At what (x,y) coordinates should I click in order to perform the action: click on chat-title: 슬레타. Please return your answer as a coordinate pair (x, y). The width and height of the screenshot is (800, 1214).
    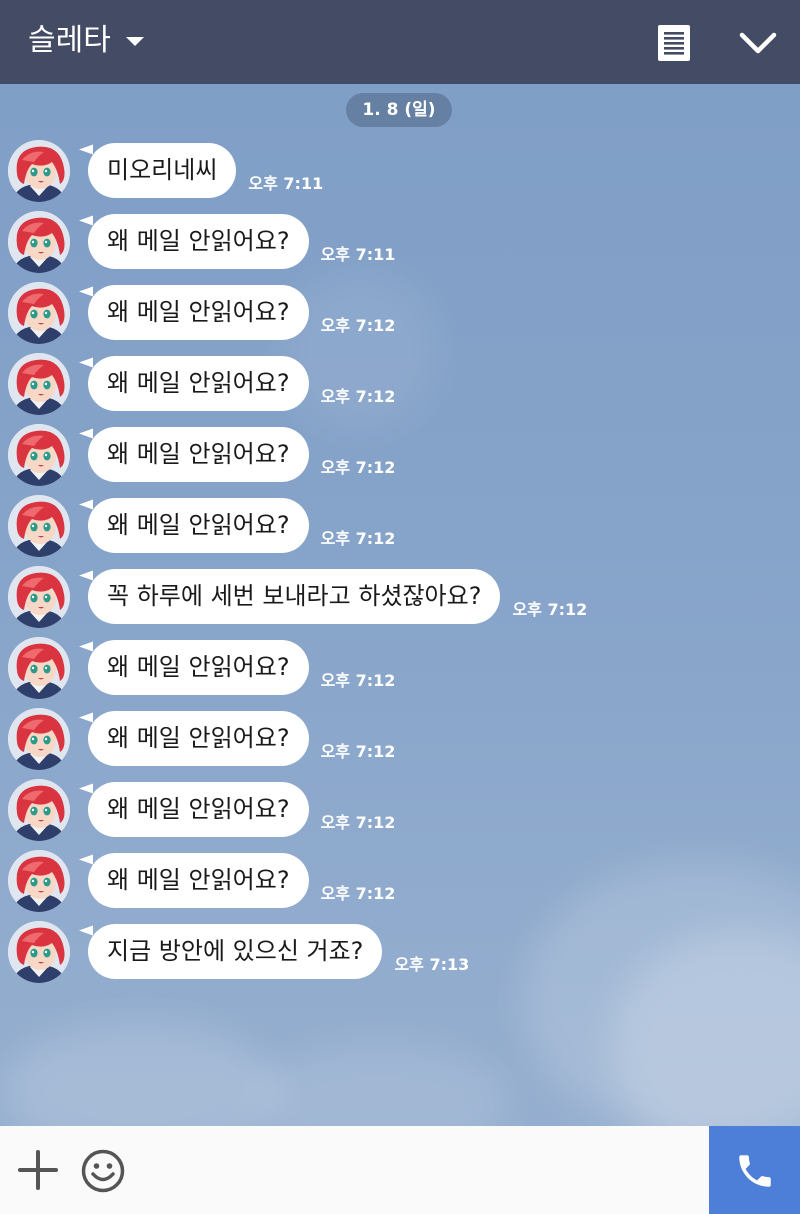
    Looking at the image, I should click on (69, 41).